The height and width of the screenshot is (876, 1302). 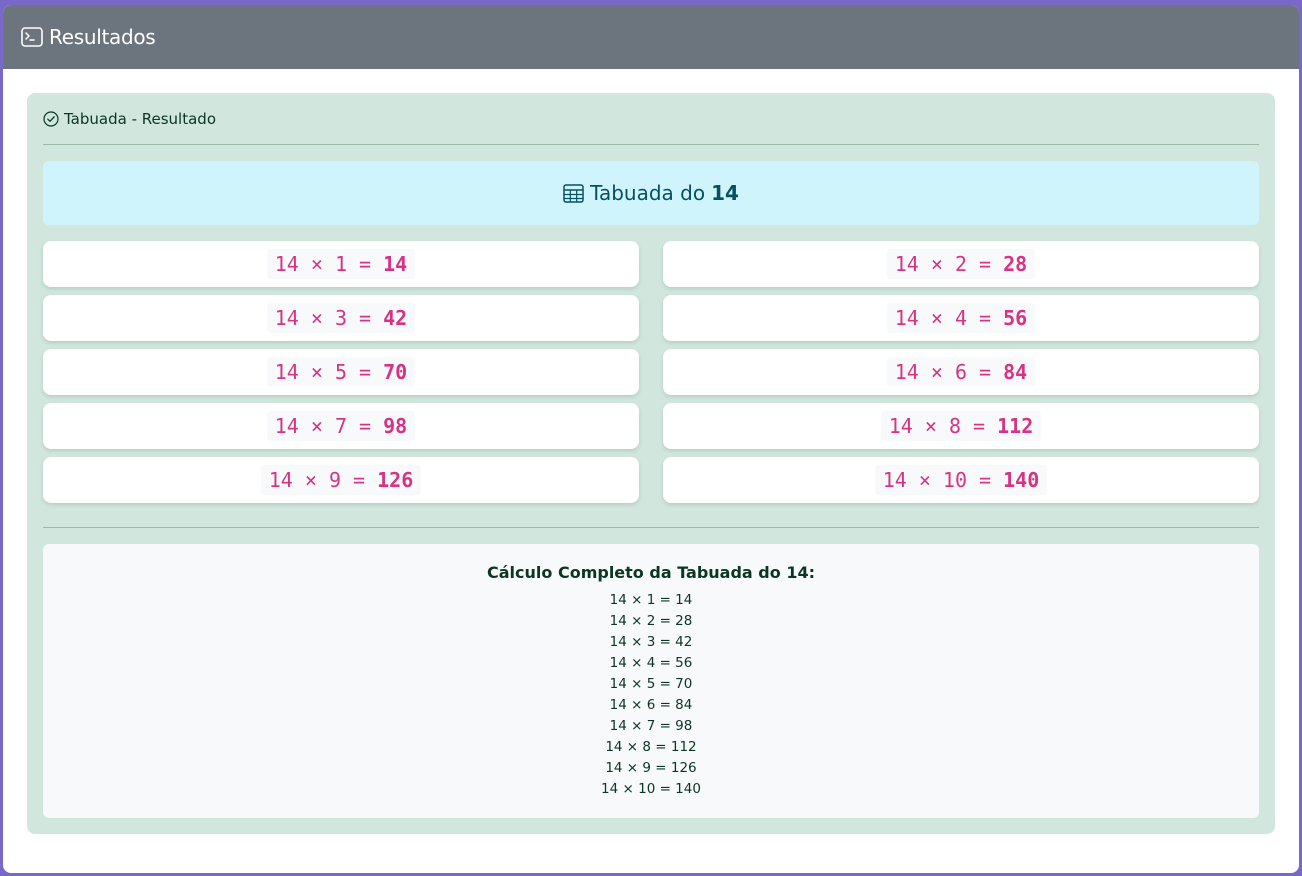 I want to click on table-banner: Tabuada do 14, so click(x=651, y=193).